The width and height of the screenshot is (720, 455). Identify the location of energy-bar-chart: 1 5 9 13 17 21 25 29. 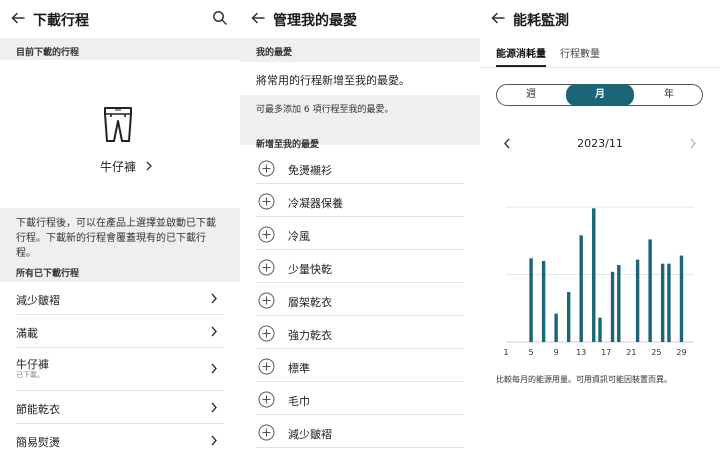
(598, 281).